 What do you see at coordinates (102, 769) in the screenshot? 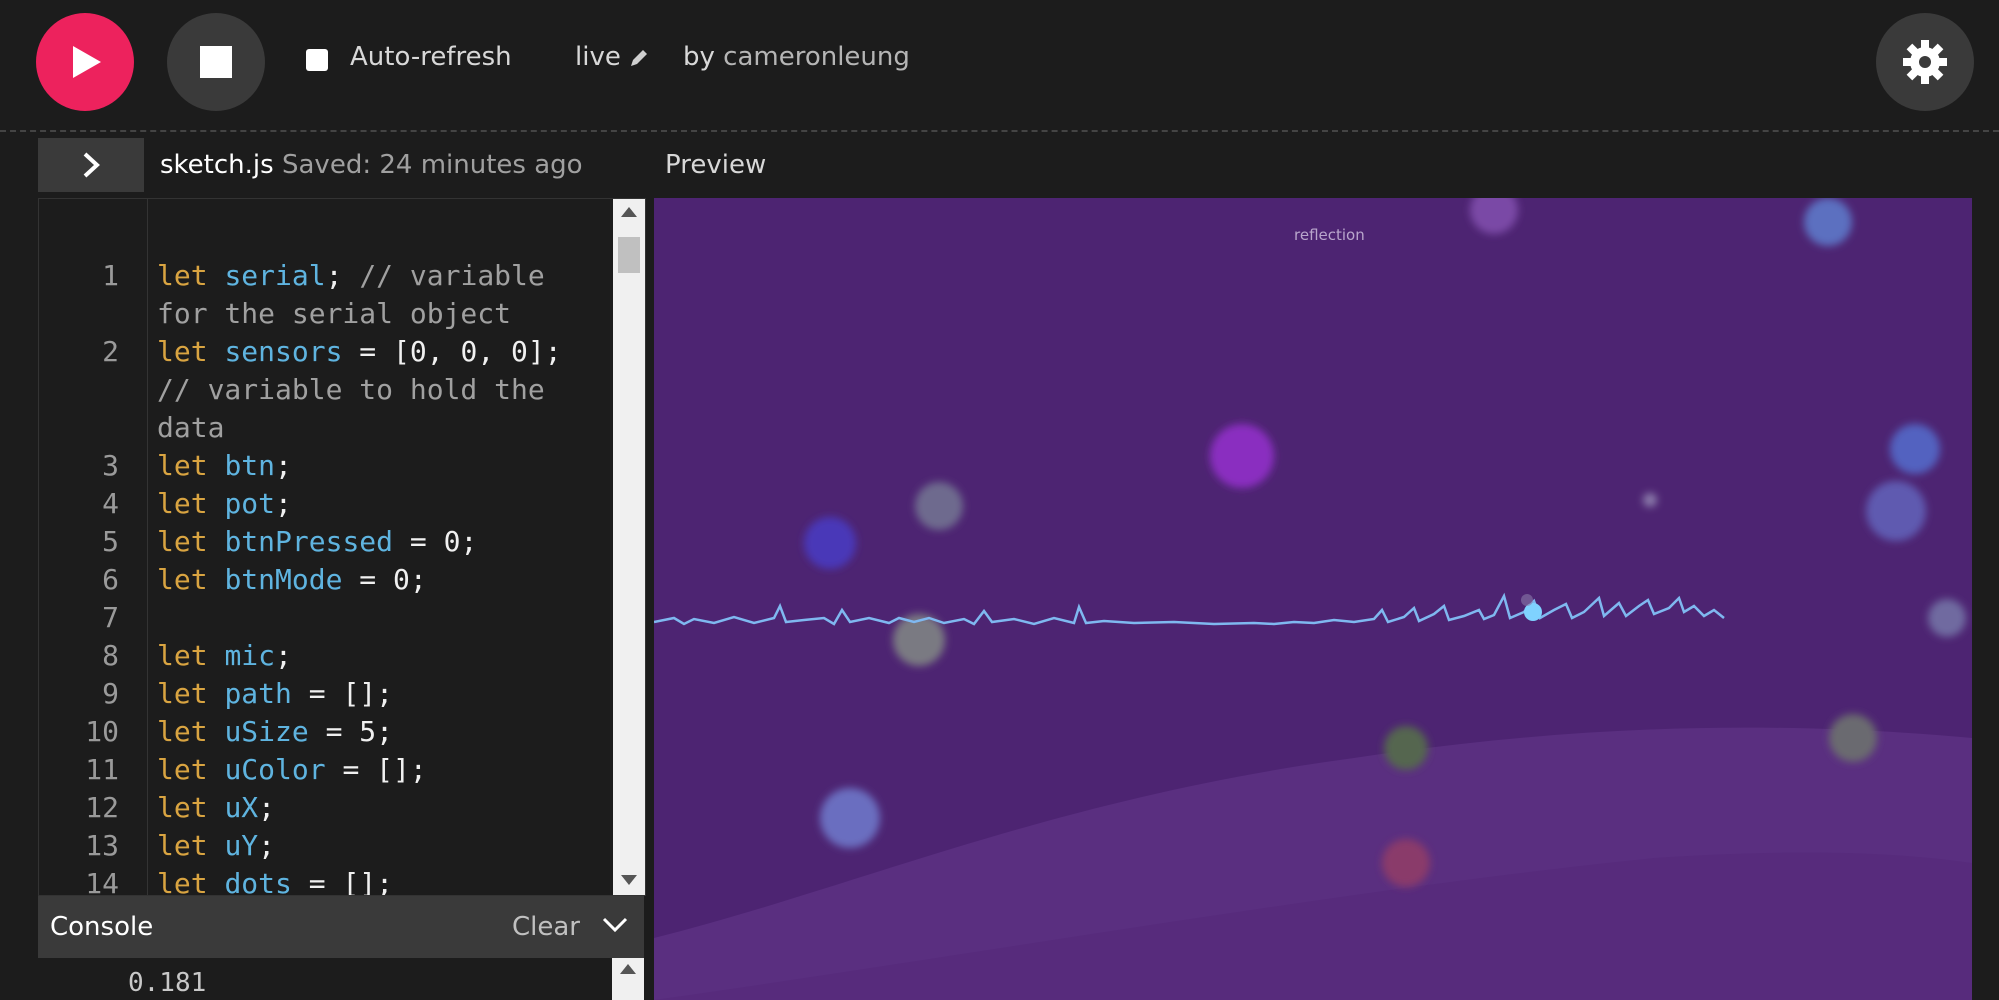
I see `line-number: 11` at bounding box center [102, 769].